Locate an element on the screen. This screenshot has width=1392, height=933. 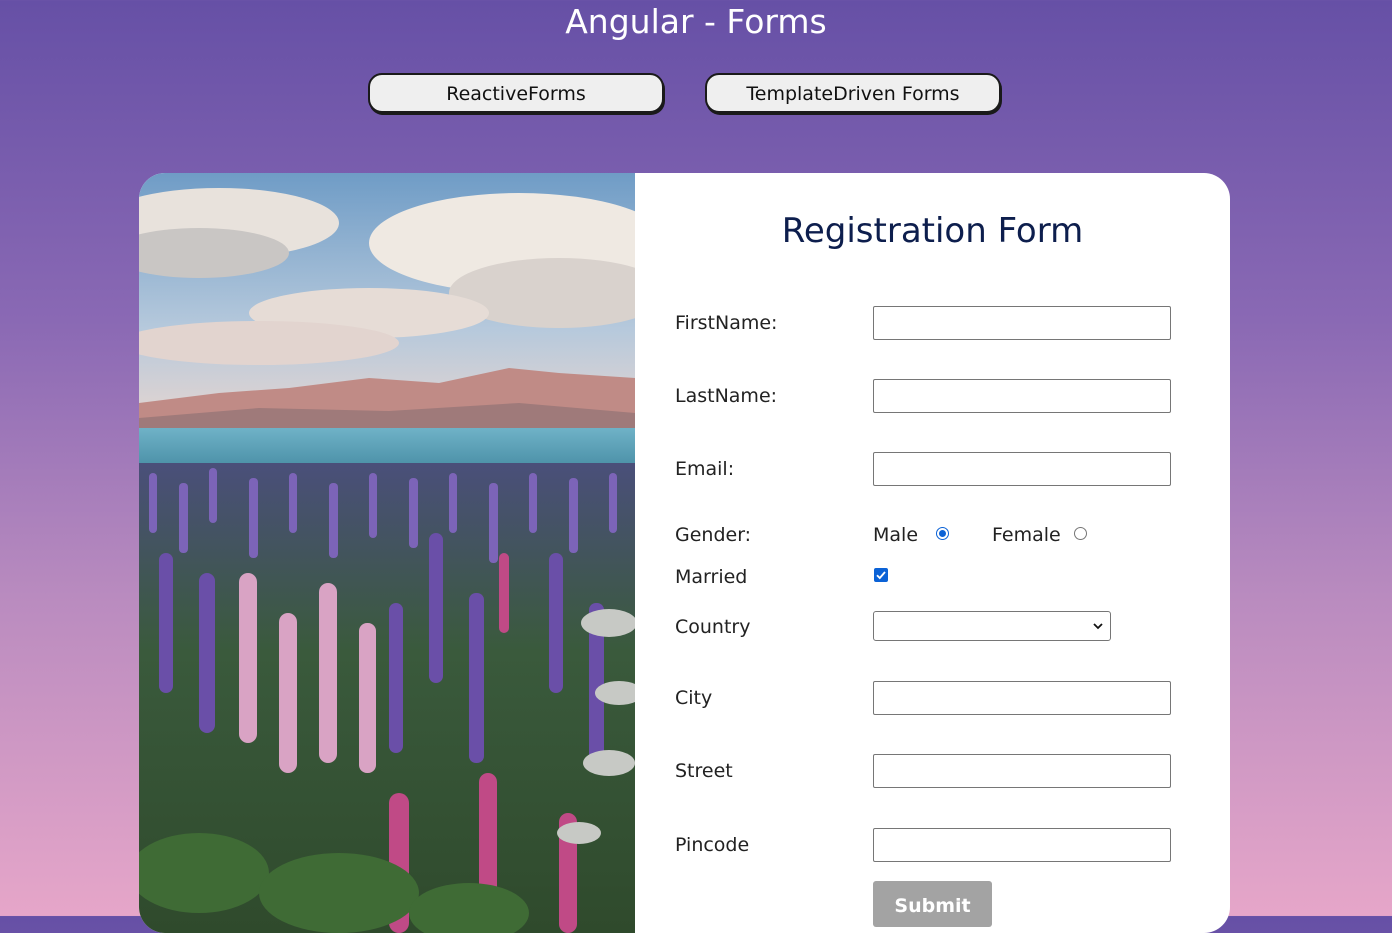
city-input is located at coordinates (1022, 698).